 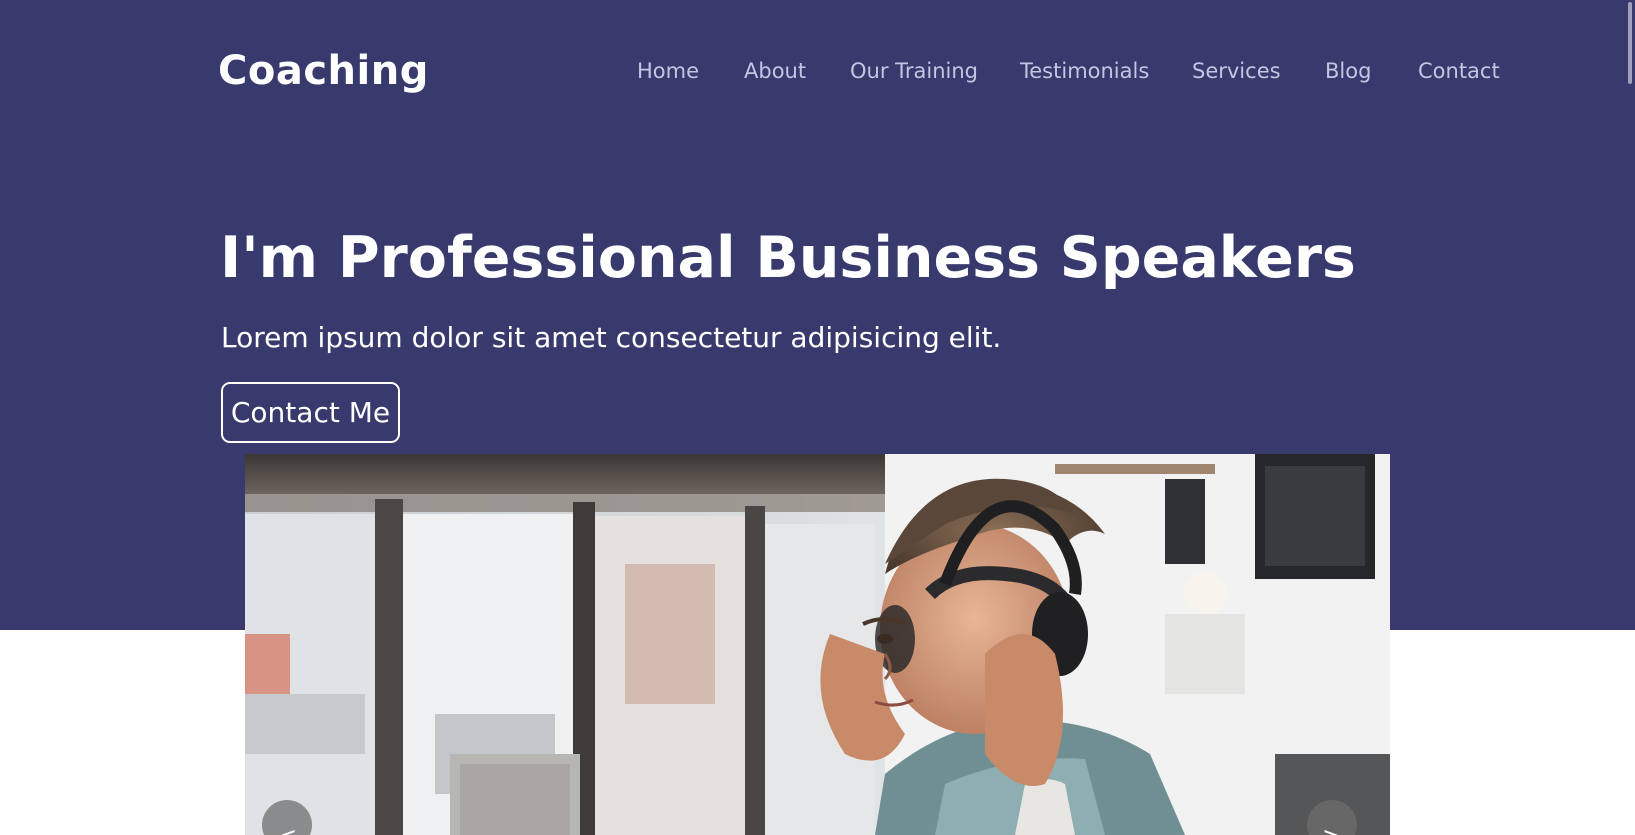 I want to click on chevron-left-icon: <, so click(x=287, y=828).